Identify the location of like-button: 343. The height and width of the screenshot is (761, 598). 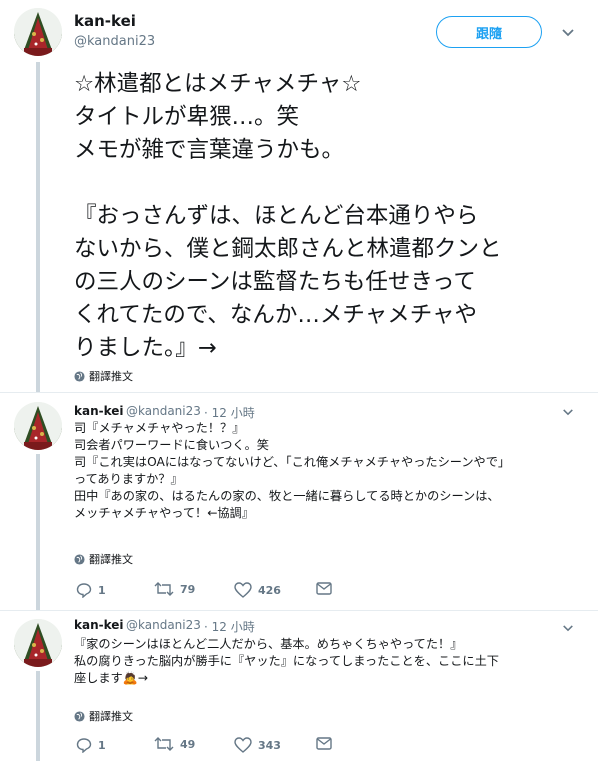
(257, 745).